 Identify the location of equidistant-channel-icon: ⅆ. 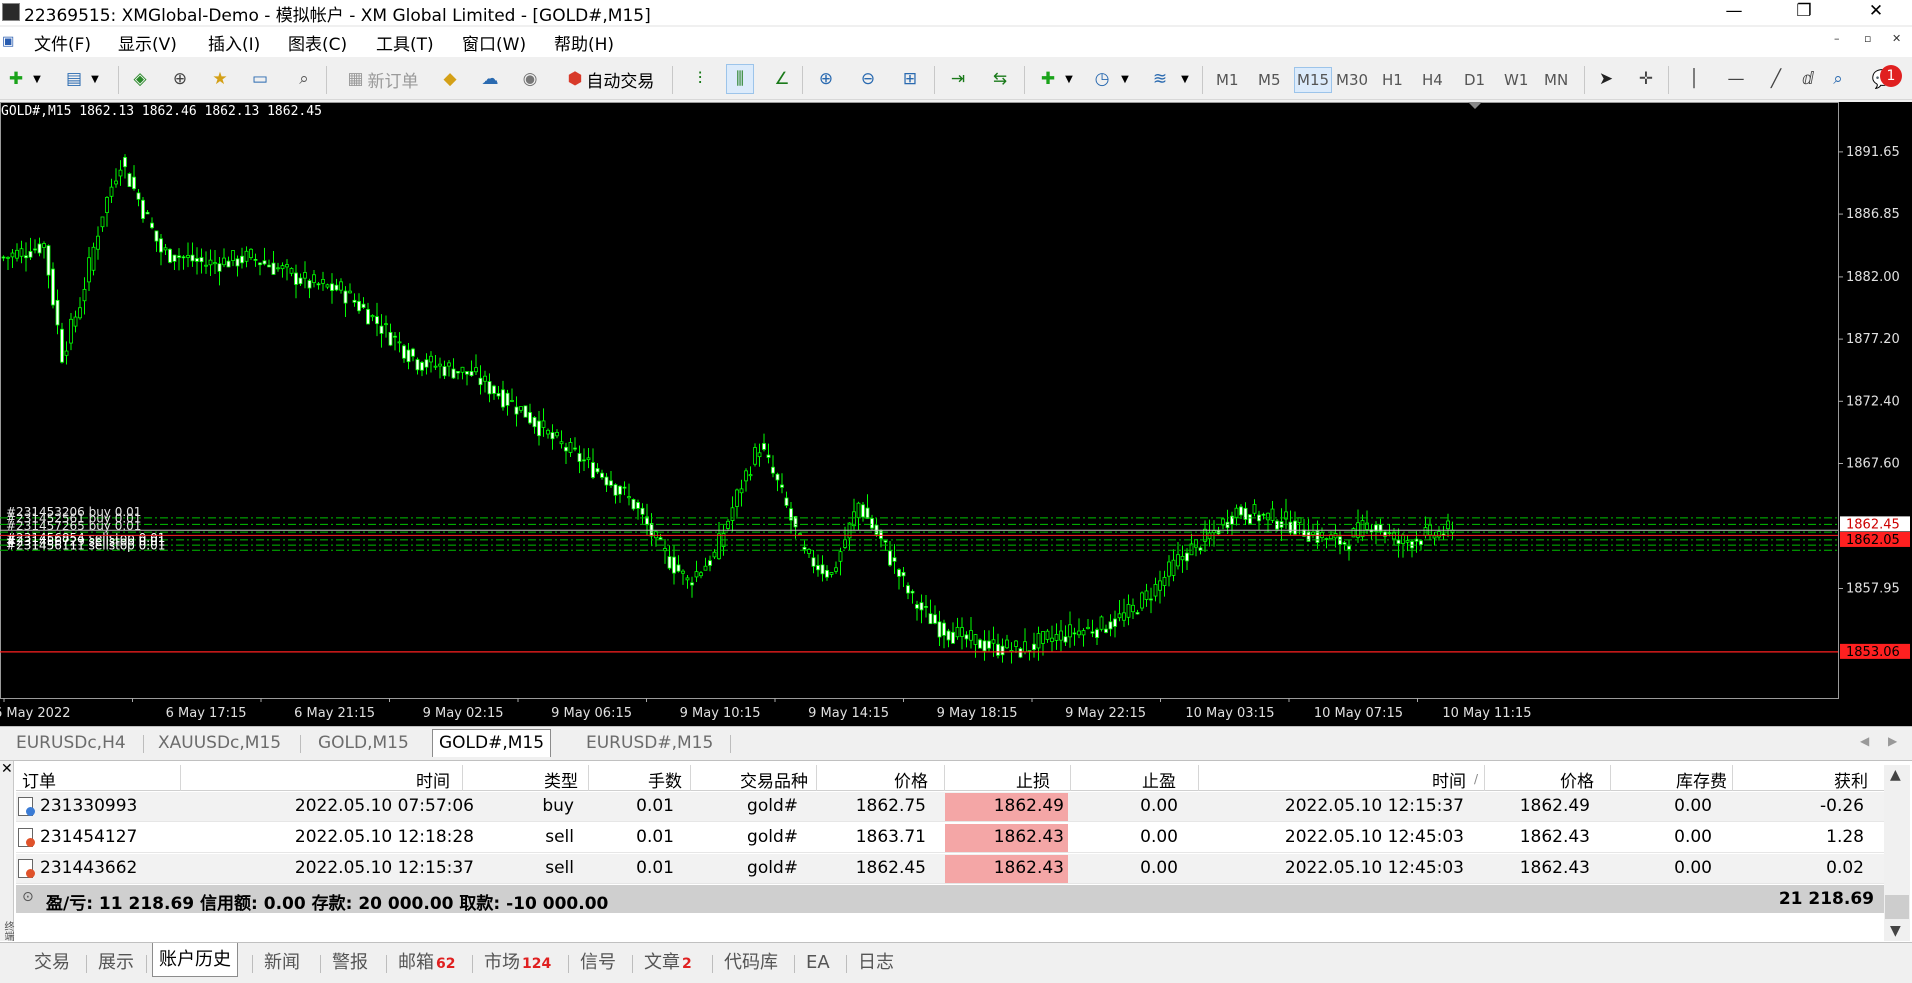
(1808, 79).